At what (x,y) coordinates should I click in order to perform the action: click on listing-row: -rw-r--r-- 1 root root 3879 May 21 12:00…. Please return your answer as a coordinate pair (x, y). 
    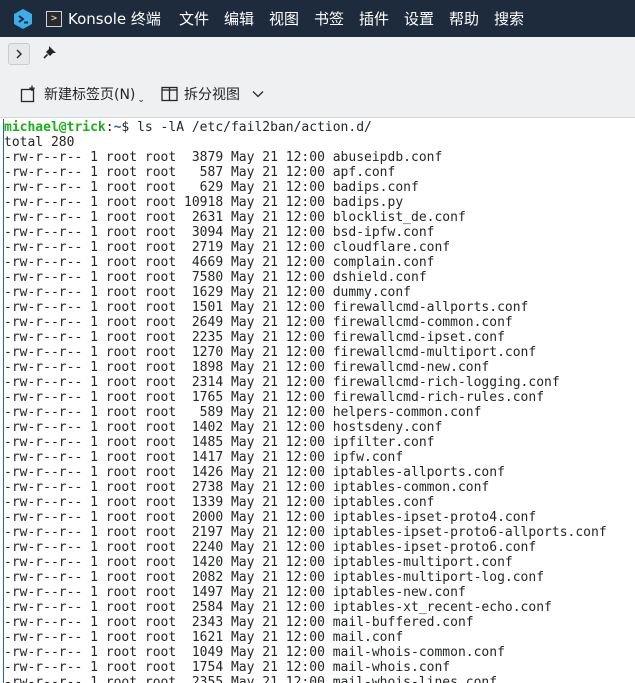
    Looking at the image, I should click on (223, 157).